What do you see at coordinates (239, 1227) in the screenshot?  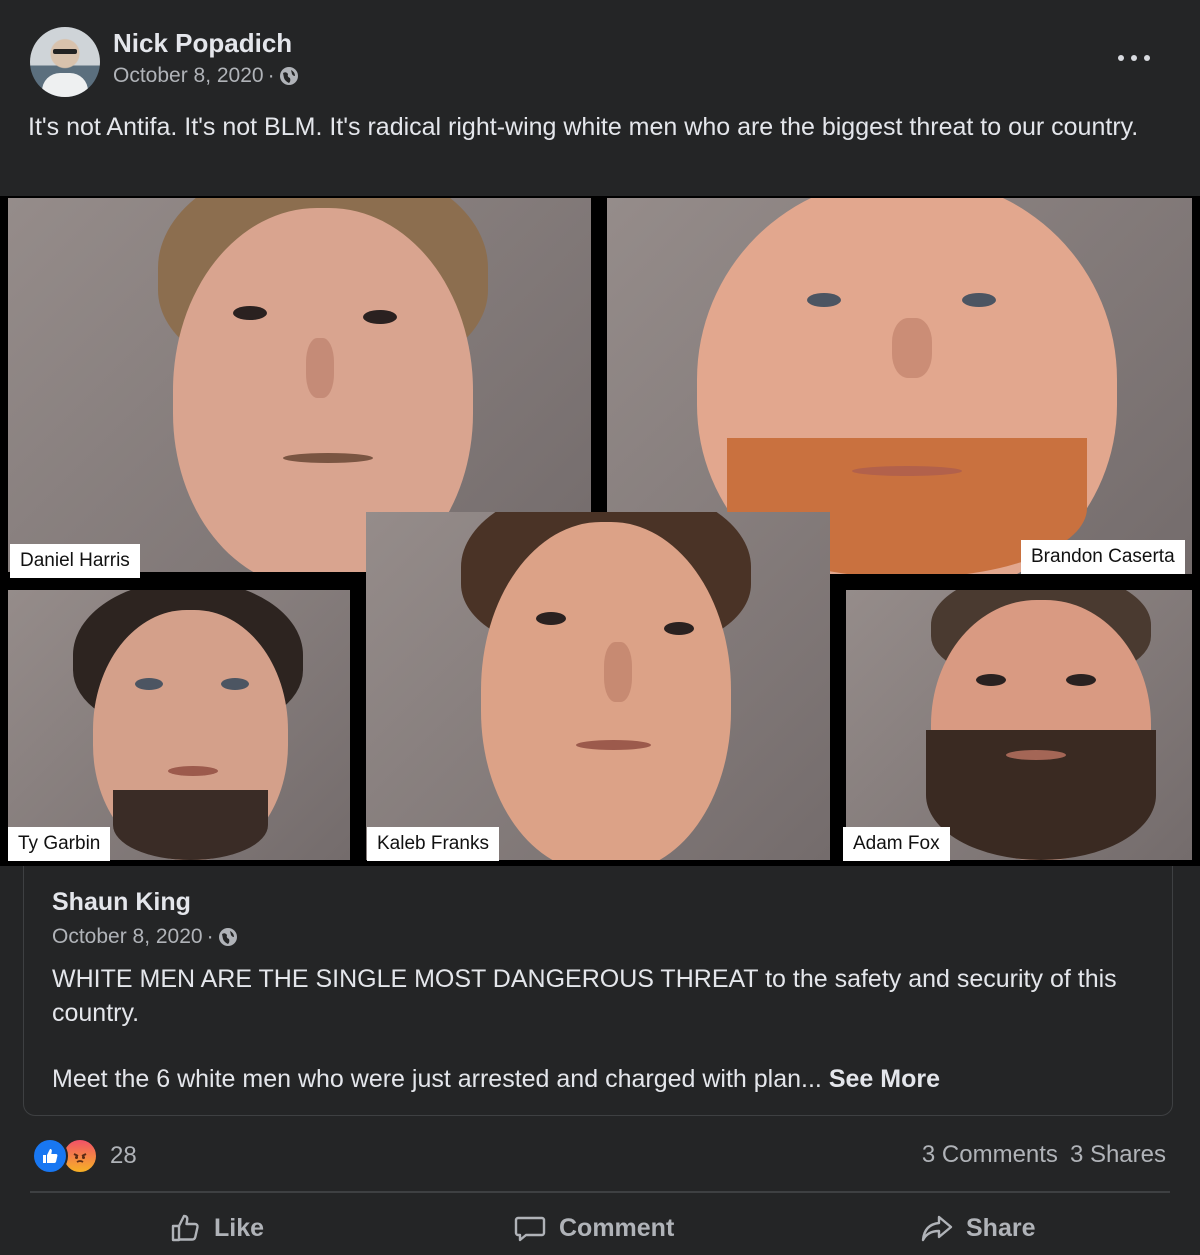 I see `like-label: Like` at bounding box center [239, 1227].